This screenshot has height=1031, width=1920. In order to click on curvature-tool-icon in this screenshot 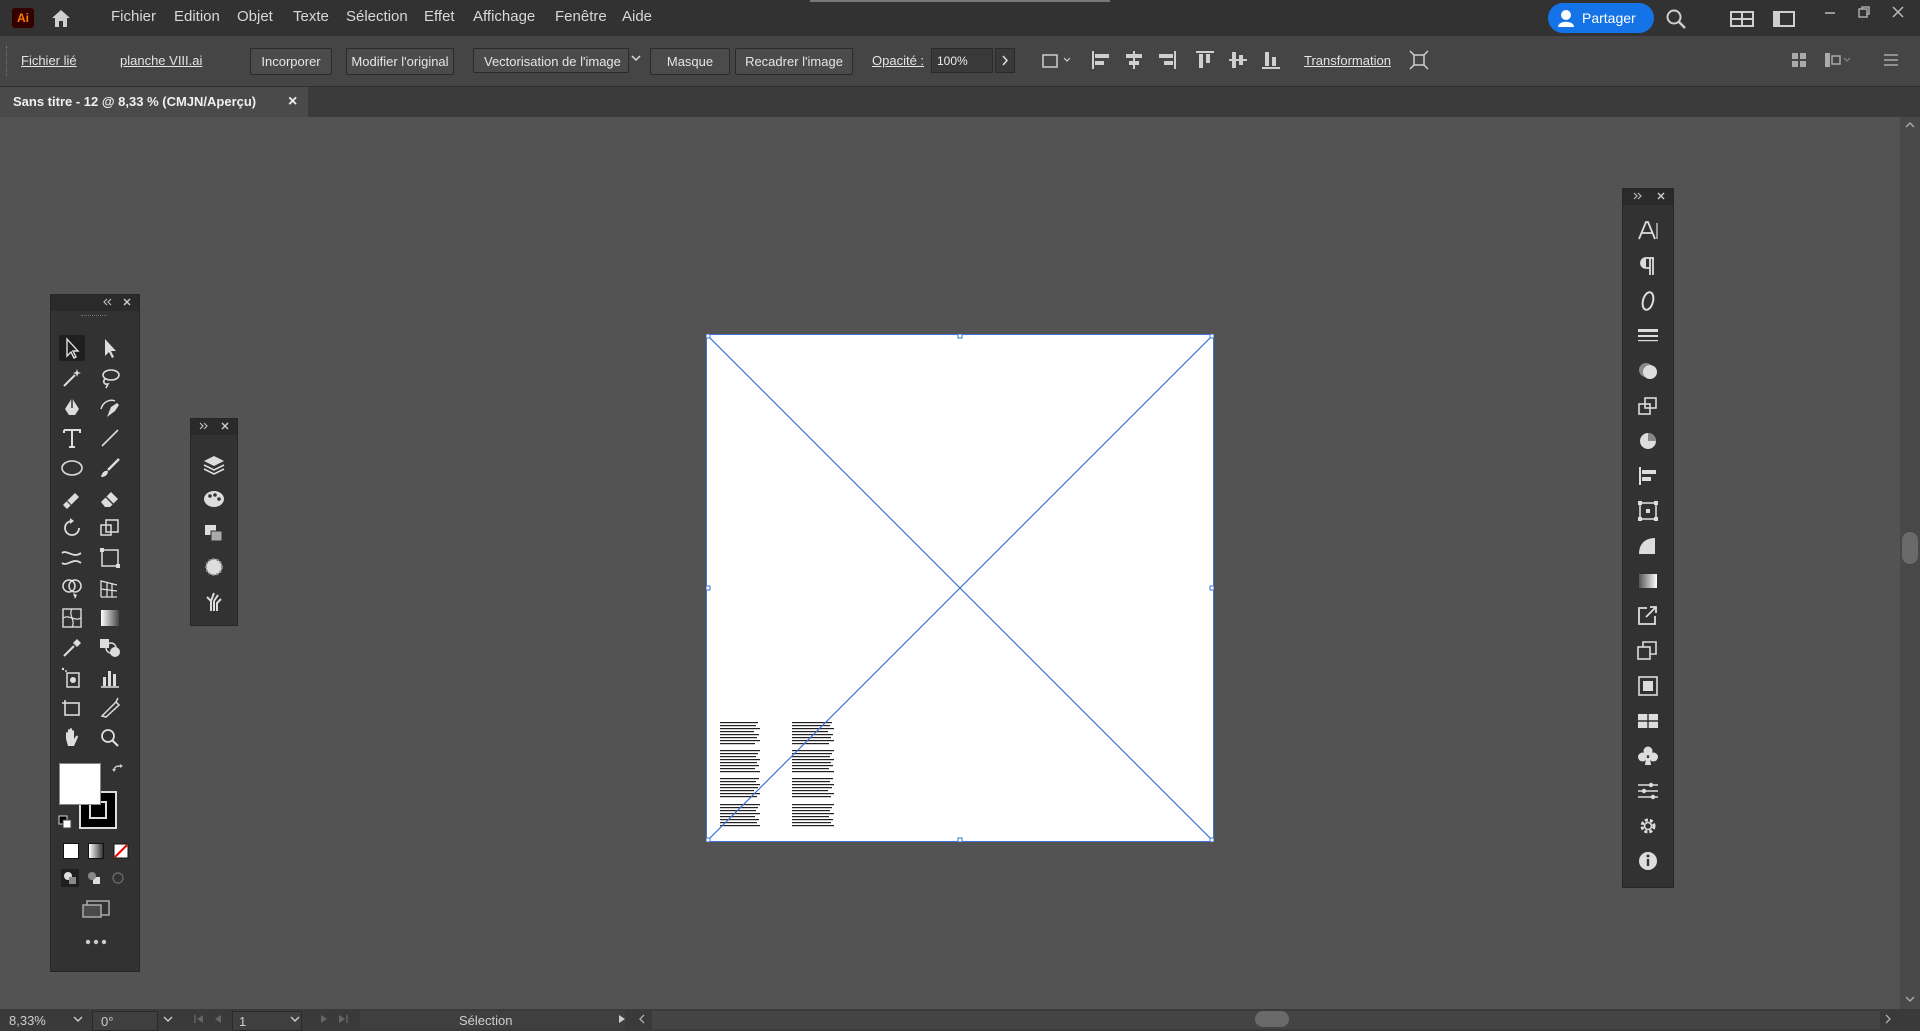, I will do `click(110, 408)`.